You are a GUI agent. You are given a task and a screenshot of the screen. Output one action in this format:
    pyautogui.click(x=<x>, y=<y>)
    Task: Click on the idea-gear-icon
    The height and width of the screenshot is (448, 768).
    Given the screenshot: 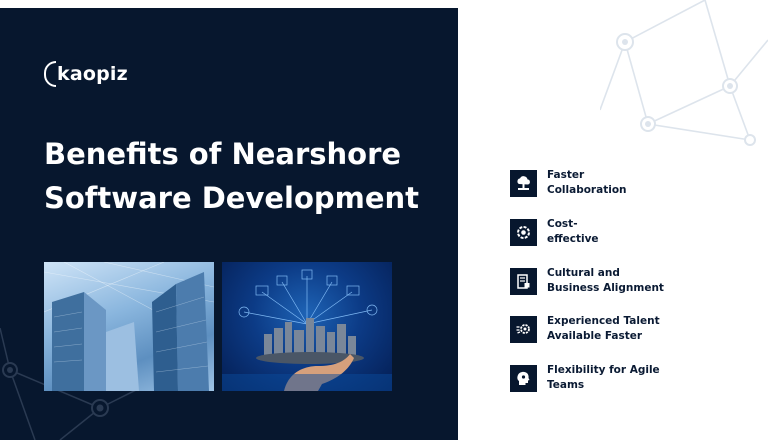 What is the action you would take?
    pyautogui.click(x=523, y=329)
    